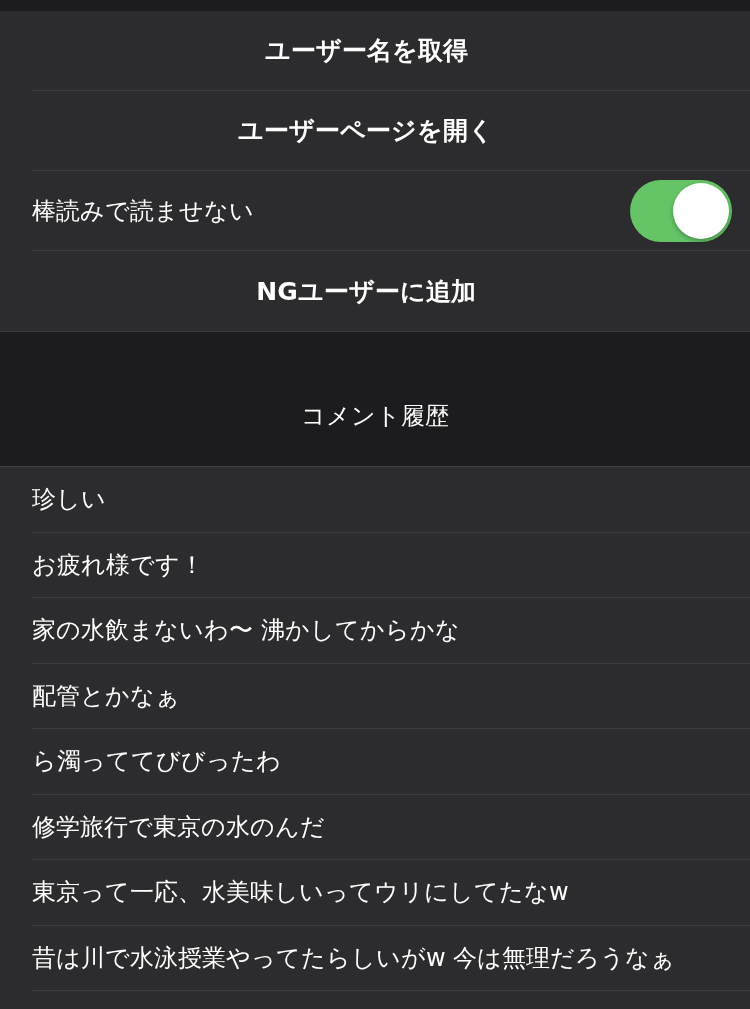 The width and height of the screenshot is (750, 1009). What do you see at coordinates (354, 957) in the screenshot?
I see `comment-text: 昔は川で水泳授業やってたらしいがw 今は無理だろうなぁ` at bounding box center [354, 957].